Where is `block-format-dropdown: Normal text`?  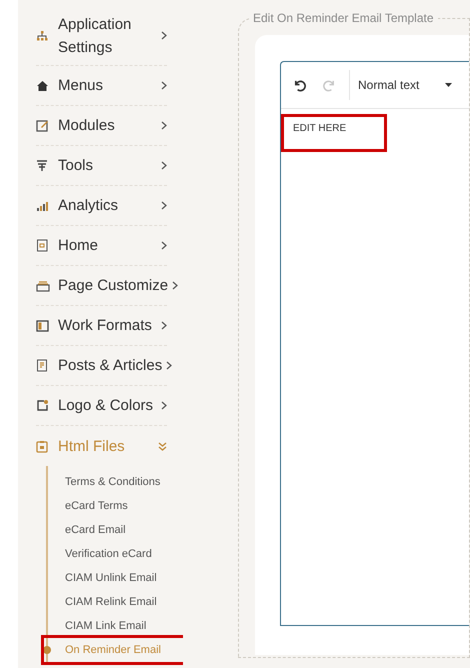 block-format-dropdown: Normal text is located at coordinates (405, 85).